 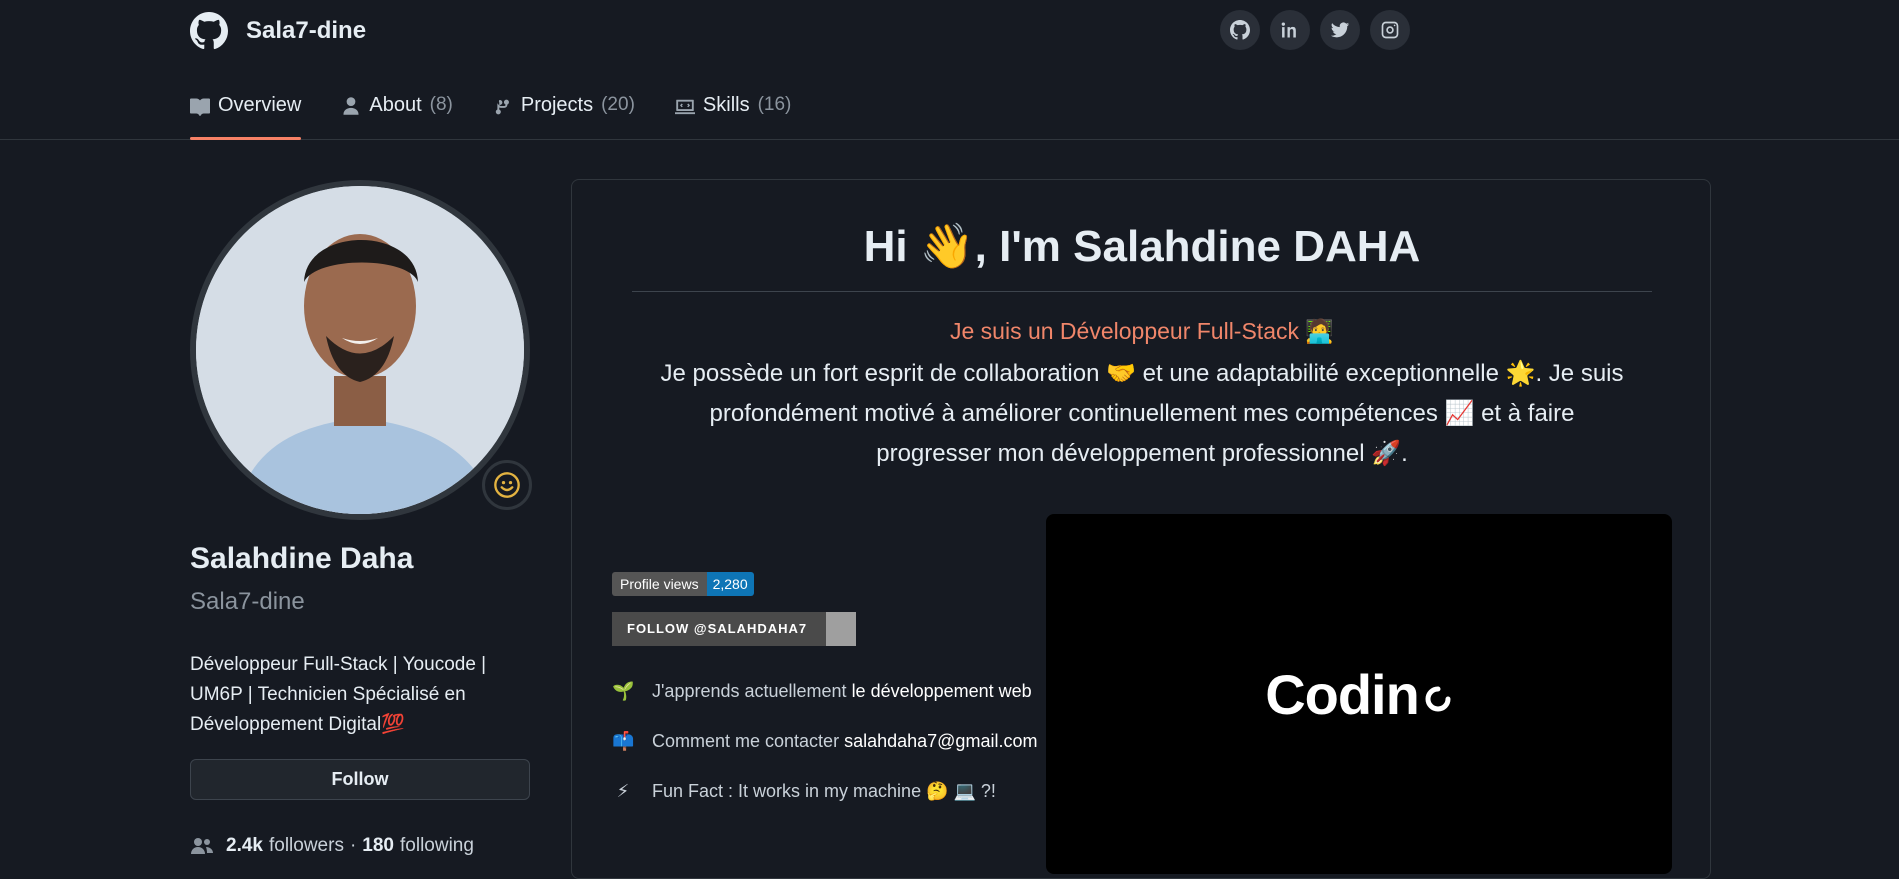 I want to click on instagram-link, so click(x=1390, y=30).